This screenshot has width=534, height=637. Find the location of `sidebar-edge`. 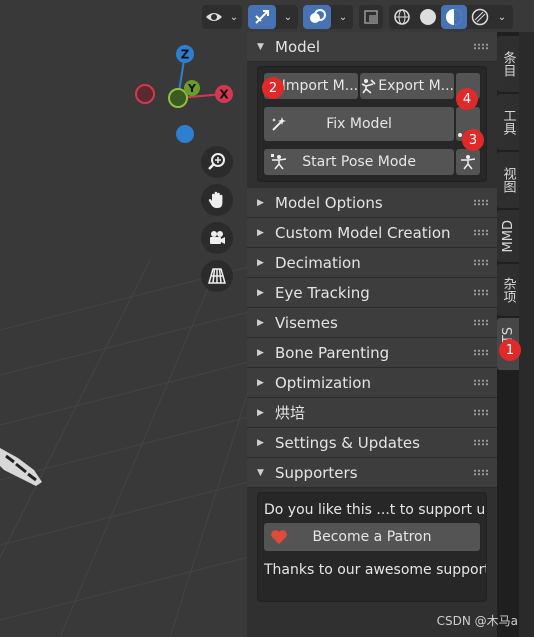

sidebar-edge is located at coordinates (526, 334).